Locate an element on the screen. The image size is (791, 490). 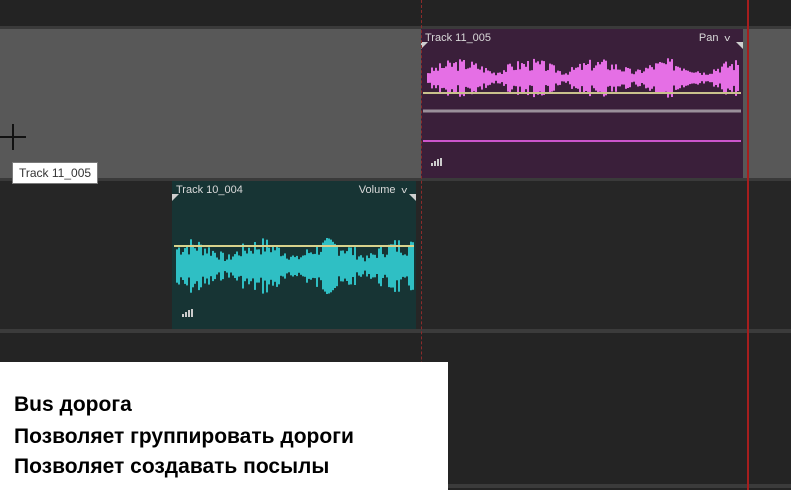
tooltip: Track 11_005 is located at coordinates (55, 173).